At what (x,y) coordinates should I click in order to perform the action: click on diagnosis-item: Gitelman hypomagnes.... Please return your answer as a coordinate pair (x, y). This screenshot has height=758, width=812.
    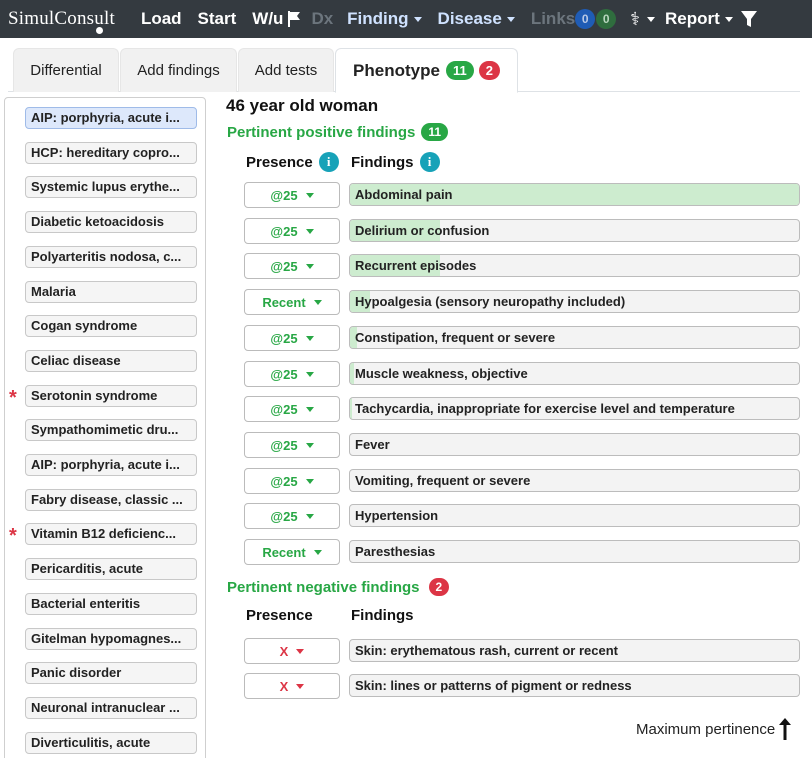
    Looking at the image, I should click on (111, 639).